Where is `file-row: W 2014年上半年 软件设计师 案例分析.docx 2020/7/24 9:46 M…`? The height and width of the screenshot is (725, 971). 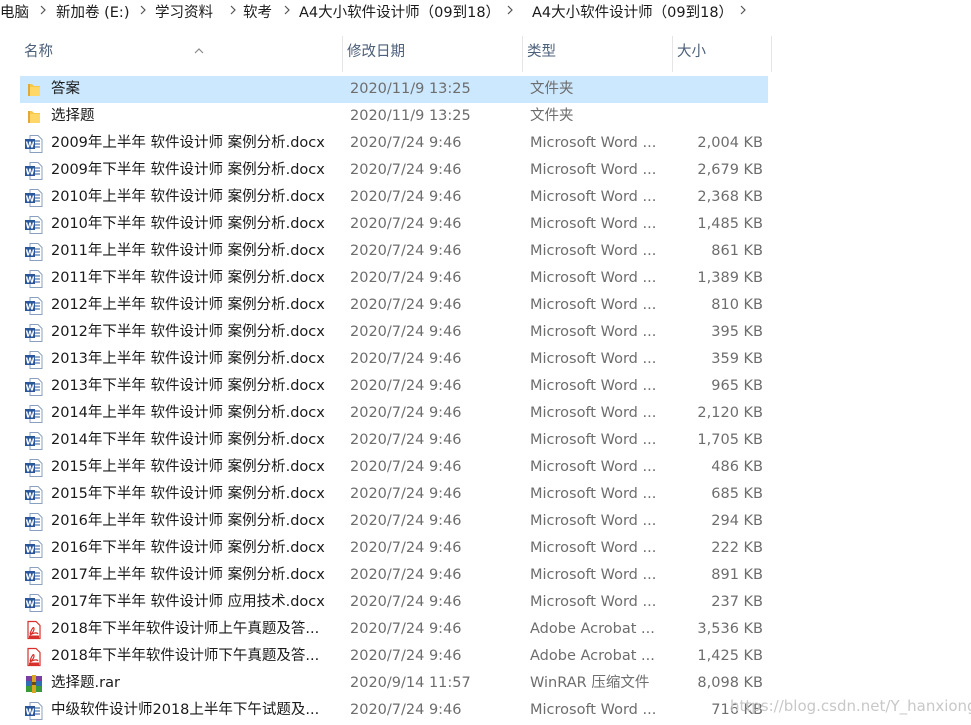
file-row: W 2014年上半年 软件设计师 案例分析.docx 2020/7/24 9:46 M… is located at coordinates (394, 413).